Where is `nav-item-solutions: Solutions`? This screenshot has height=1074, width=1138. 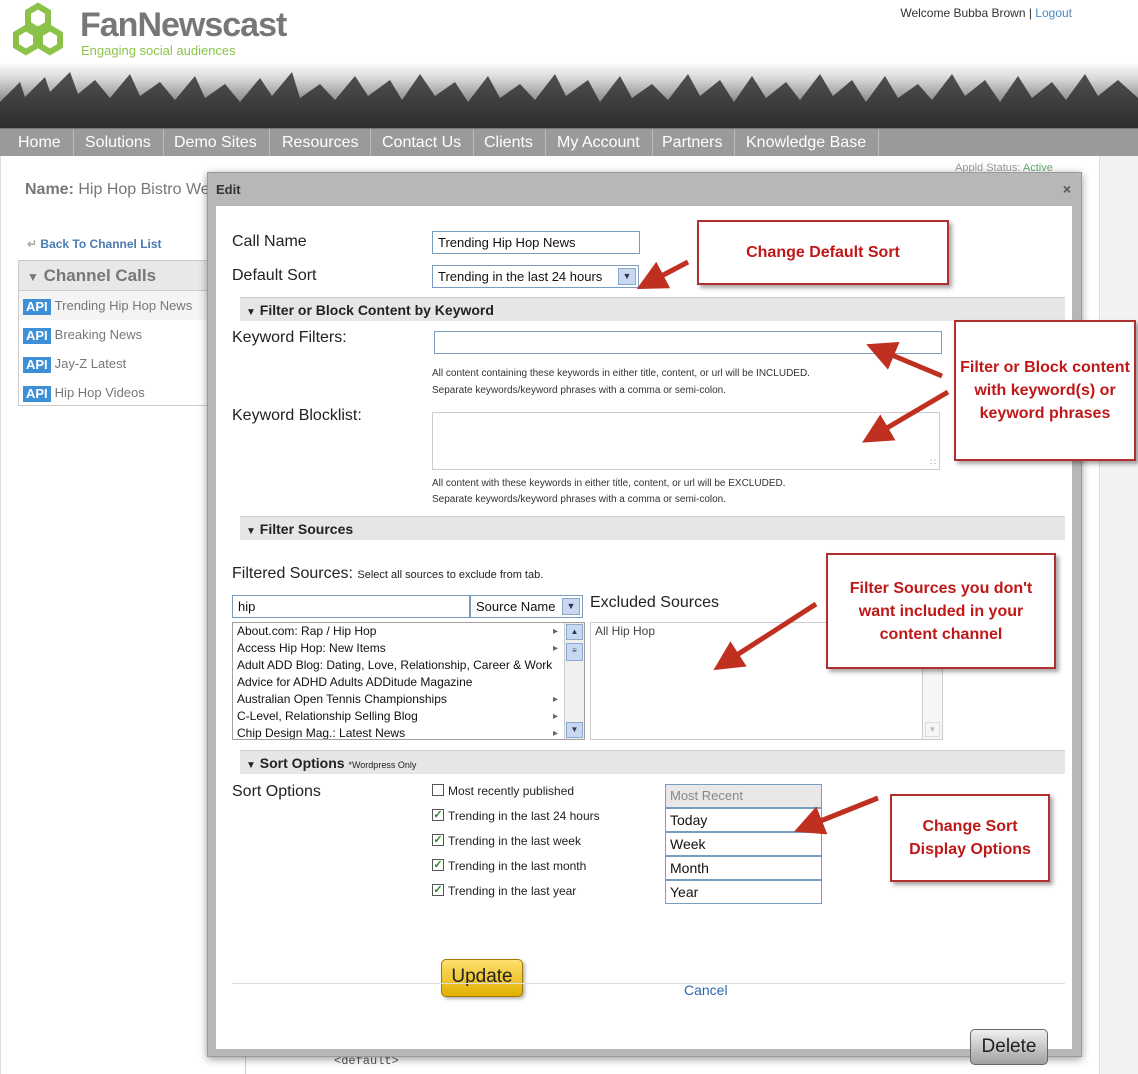 nav-item-solutions: Solutions is located at coordinates (118, 143).